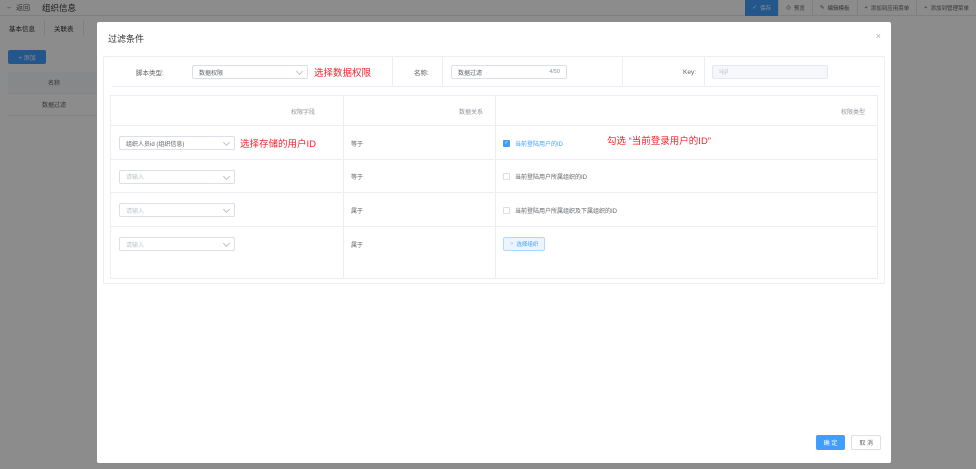  Describe the element at coordinates (421, 73) in the screenshot. I see `name-label: 名称:` at that location.